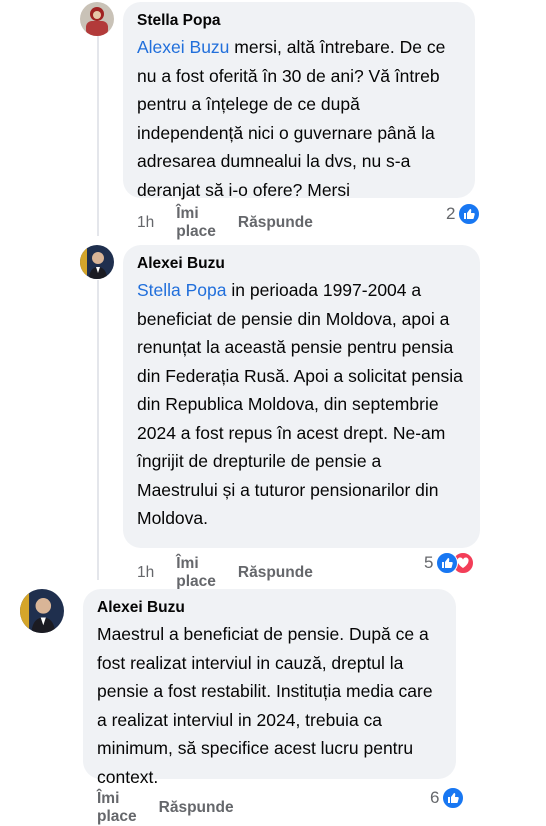  I want to click on mention-link: Alexei Buzu, so click(183, 47).